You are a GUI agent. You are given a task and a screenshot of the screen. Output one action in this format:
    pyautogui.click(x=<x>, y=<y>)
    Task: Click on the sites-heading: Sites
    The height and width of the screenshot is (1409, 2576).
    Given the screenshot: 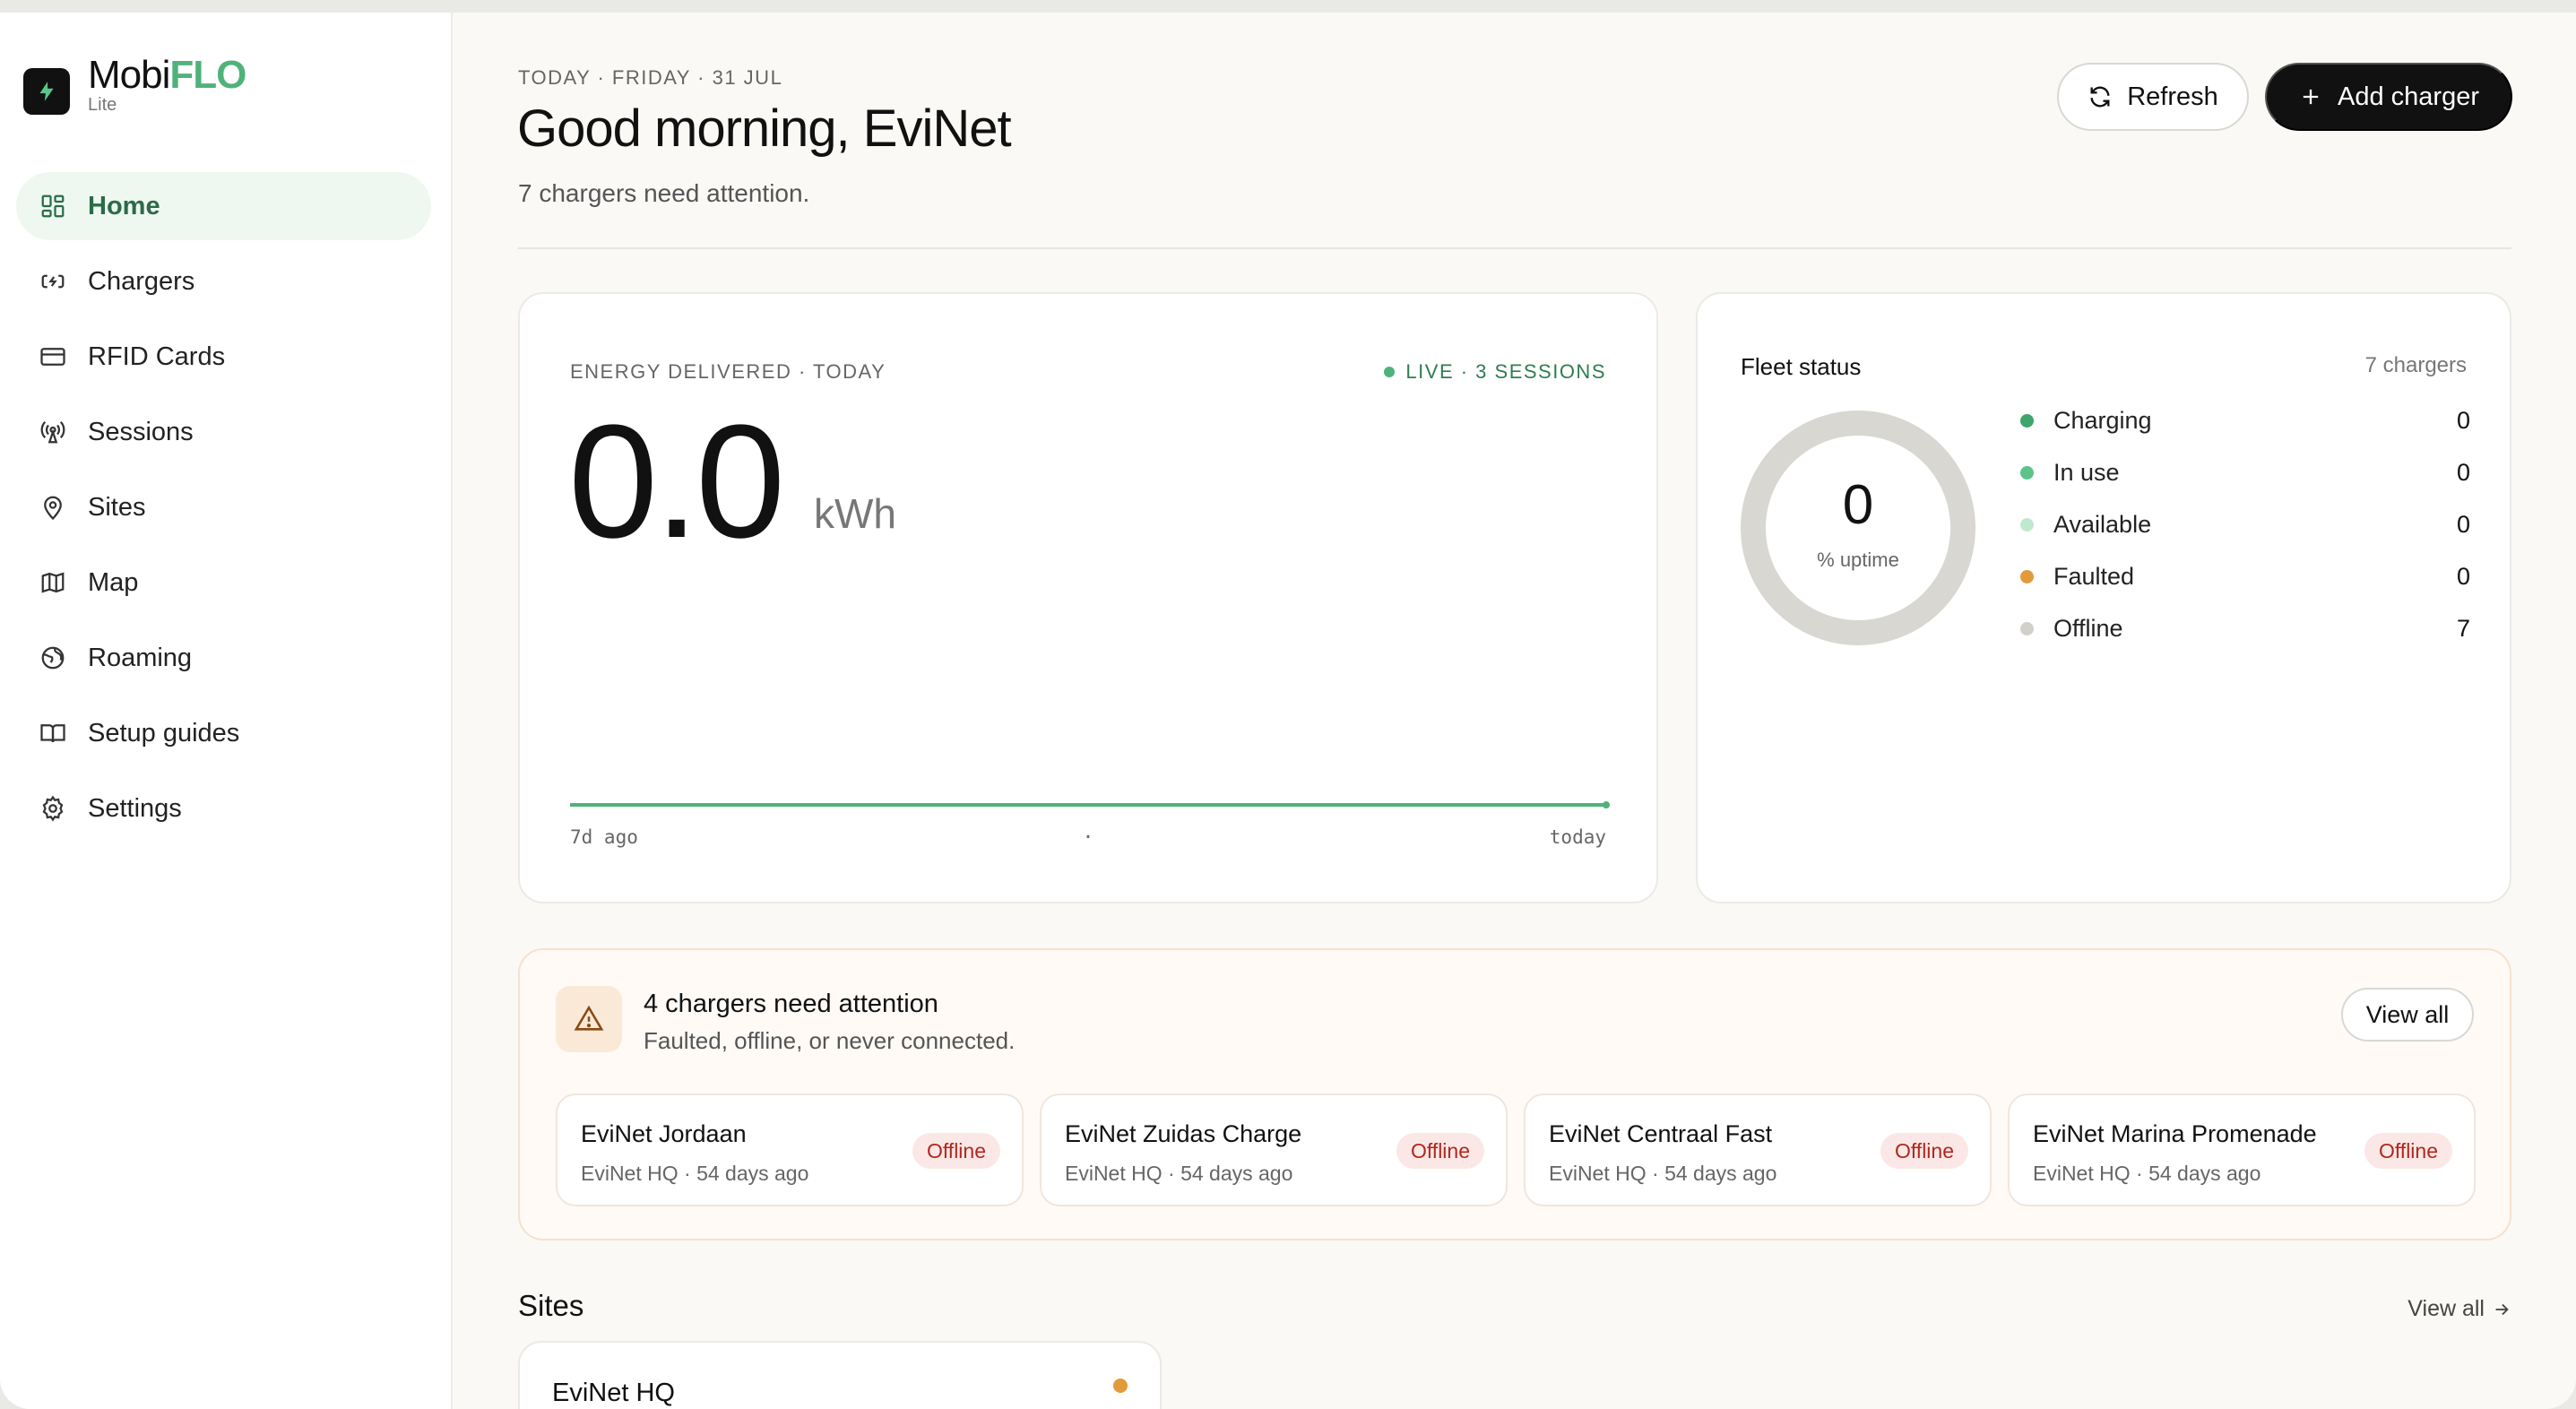 What is the action you would take?
    pyautogui.click(x=551, y=1305)
    